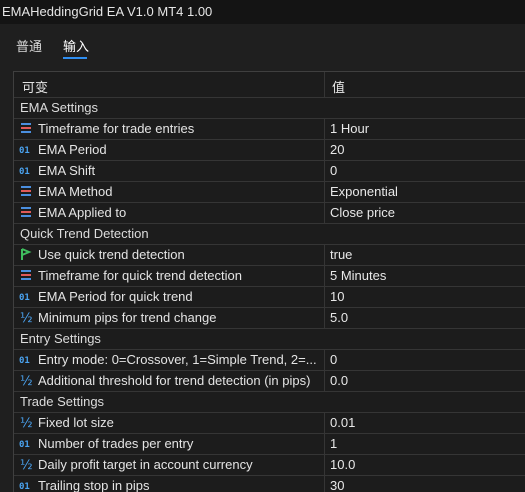 This screenshot has width=525, height=492. I want to click on name-cell: 01 EMA Shift, so click(169, 170).